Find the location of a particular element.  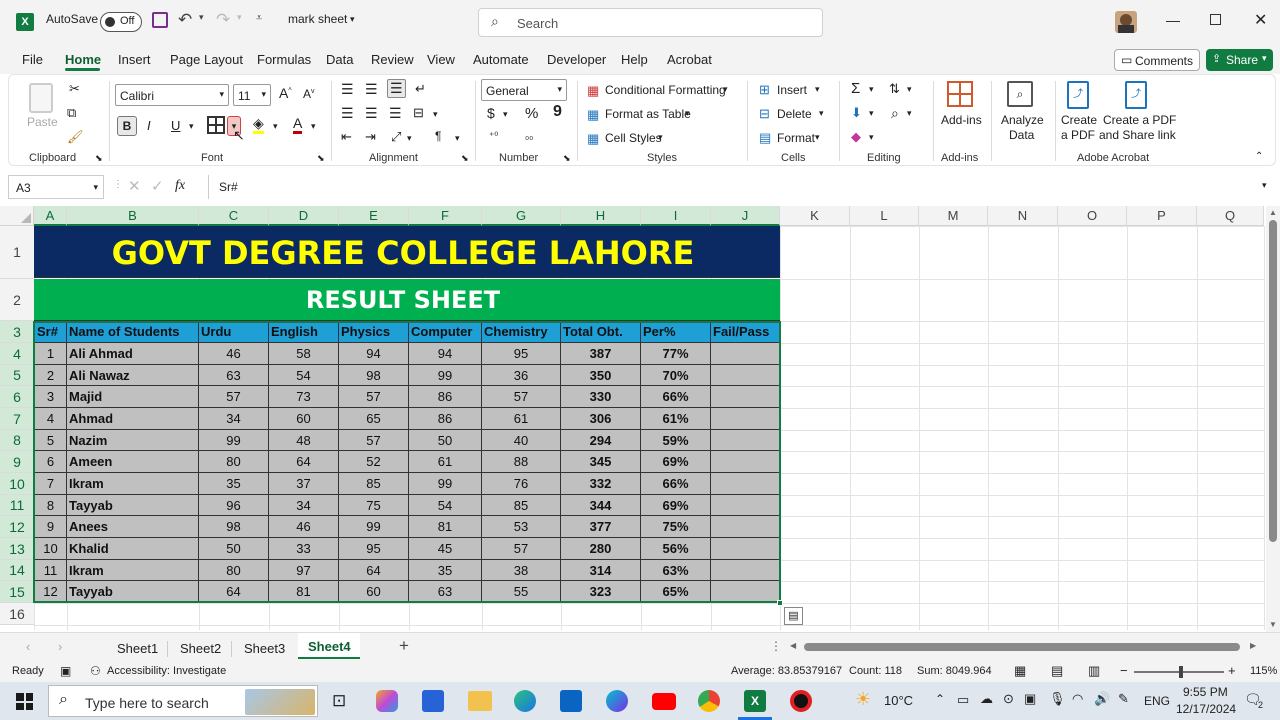

undo-dropdown-icon: ▾ is located at coordinates (201, 17).